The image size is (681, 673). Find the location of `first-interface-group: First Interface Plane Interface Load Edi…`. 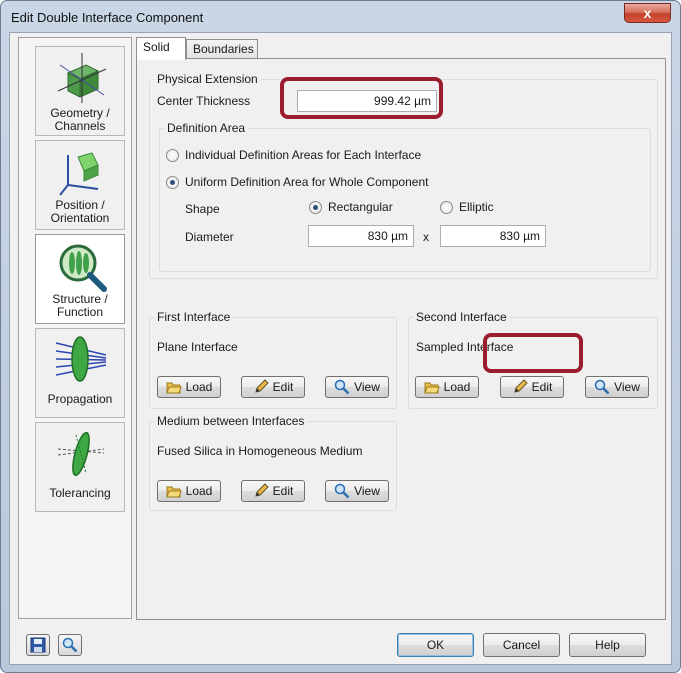

first-interface-group: First Interface Plane Interface Load Edi… is located at coordinates (273, 359).